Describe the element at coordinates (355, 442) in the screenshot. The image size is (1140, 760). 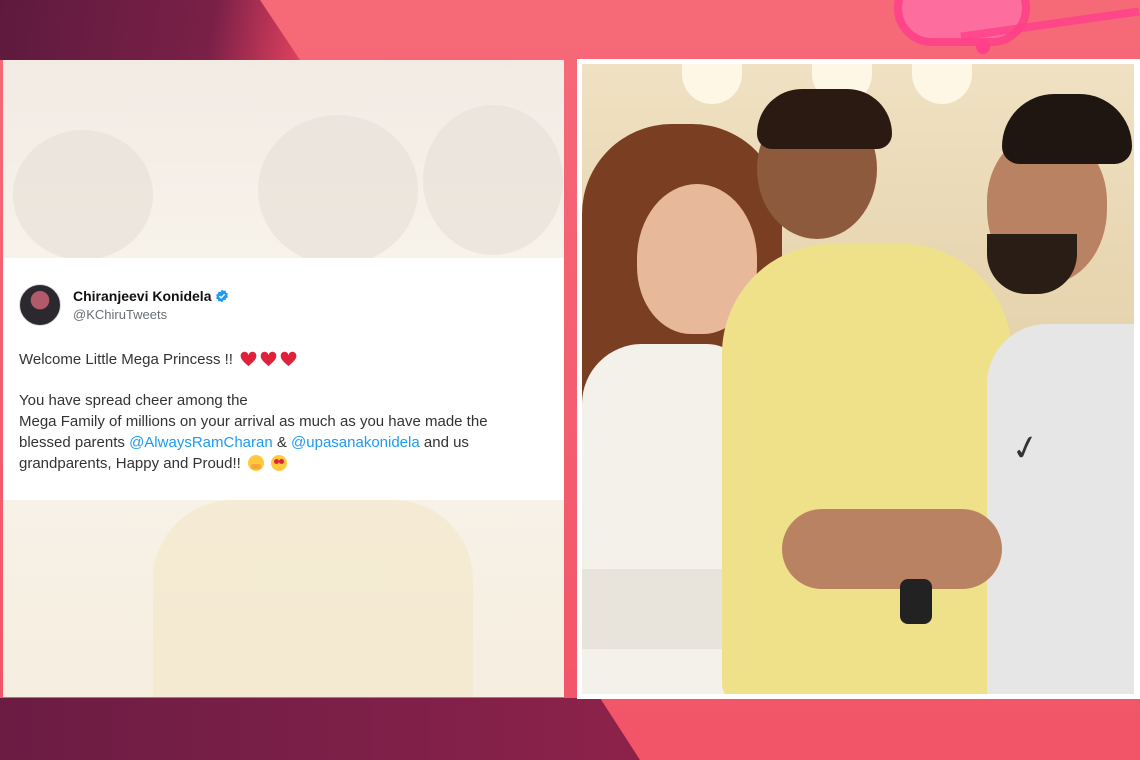
I see `mention-link-upasana: @upasanakonidela` at that location.